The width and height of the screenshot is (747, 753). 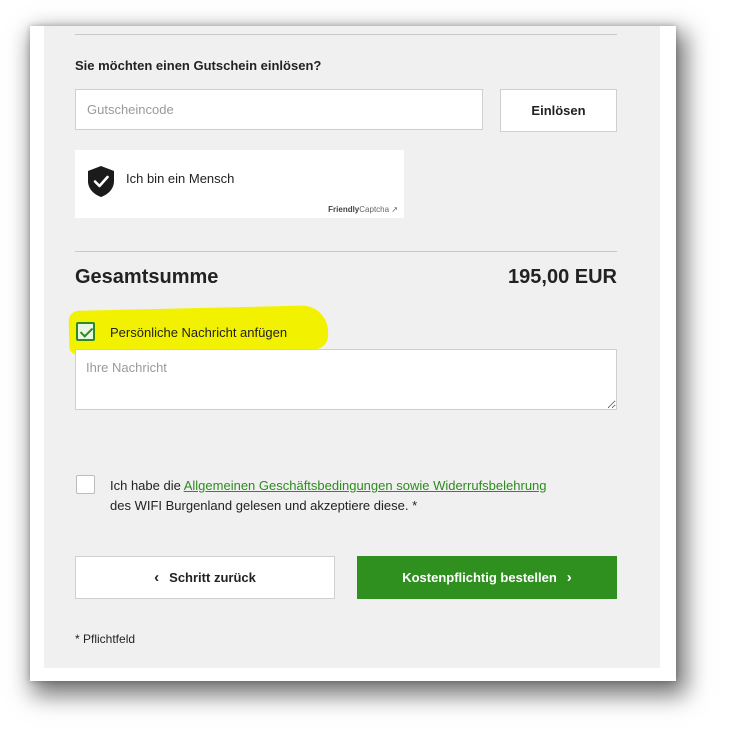 I want to click on captcha-brand: FriendlyCaptcha ↗, so click(x=363, y=209).